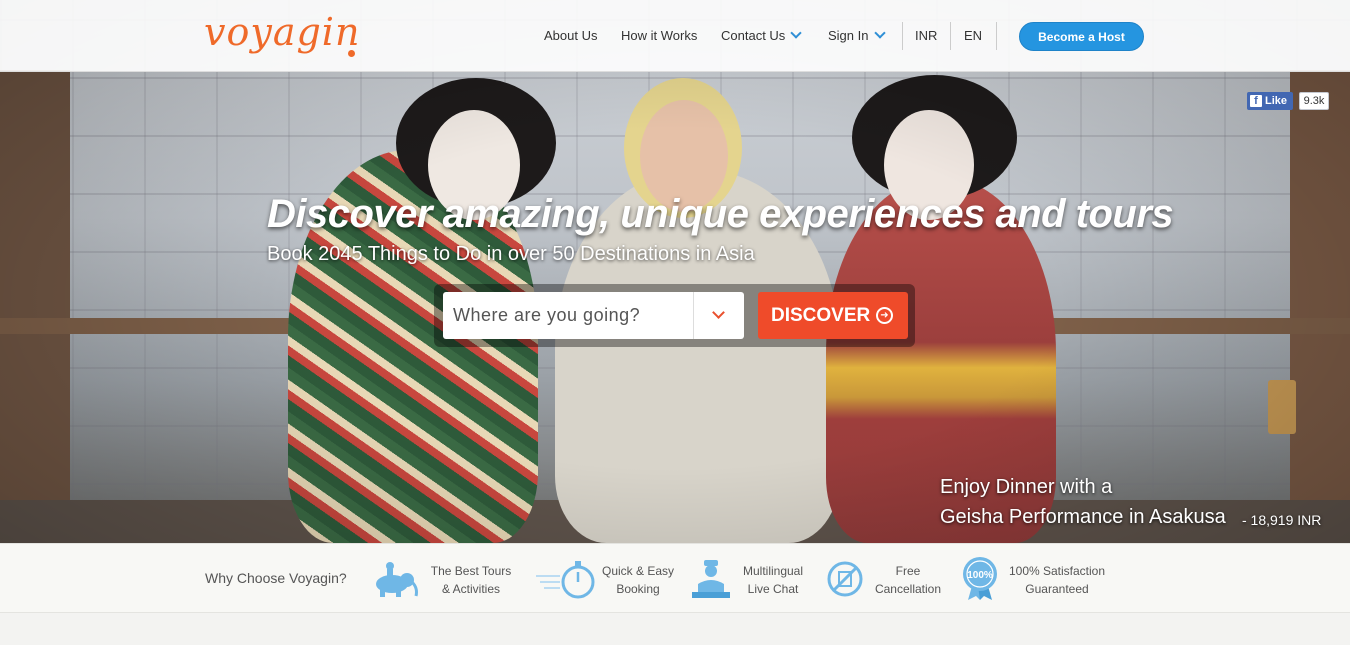 This screenshot has height=645, width=1350. Describe the element at coordinates (276, 578) in the screenshot. I see `why-choose-title: Why Choose Voyagin?` at that location.